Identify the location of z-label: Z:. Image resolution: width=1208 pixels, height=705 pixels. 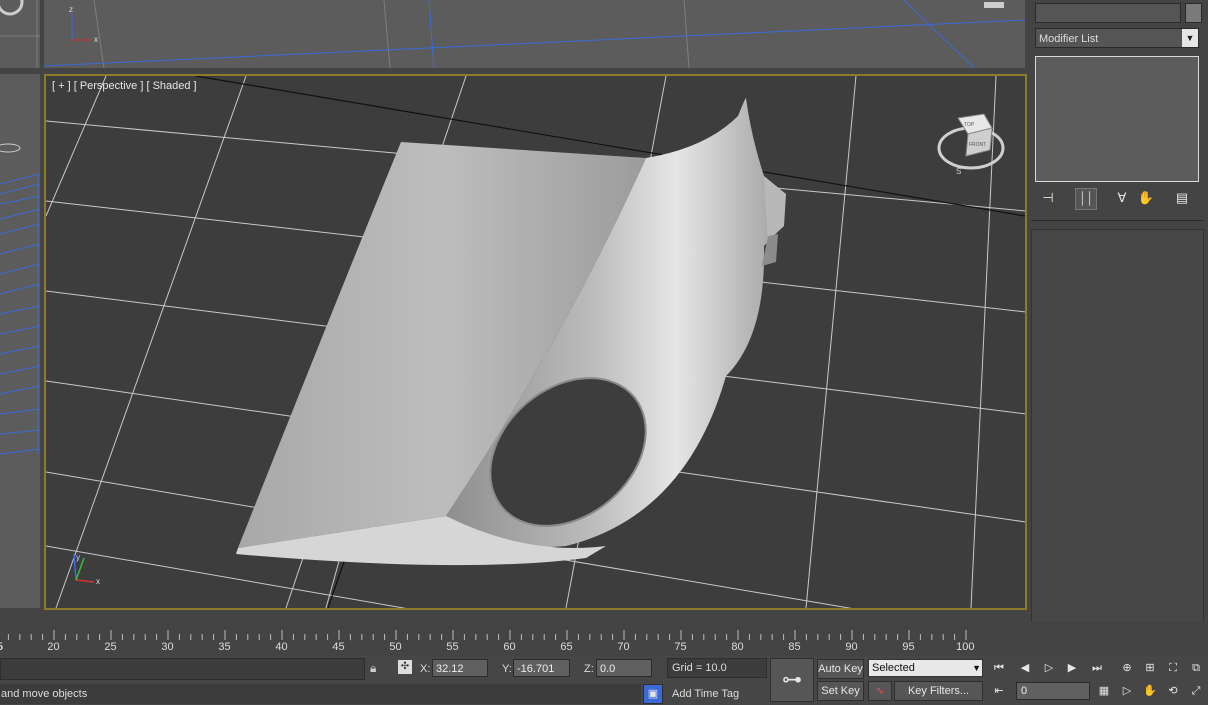
(589, 669).